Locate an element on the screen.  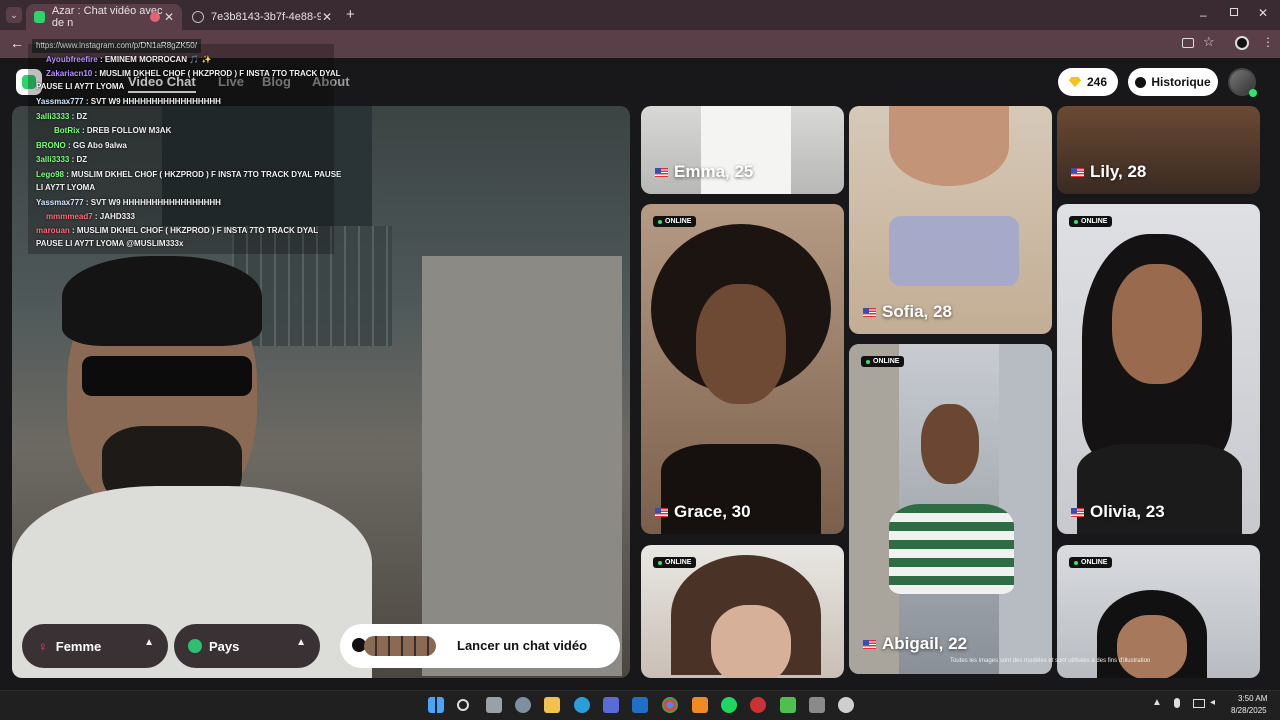
azar-favicon is located at coordinates (39, 17).